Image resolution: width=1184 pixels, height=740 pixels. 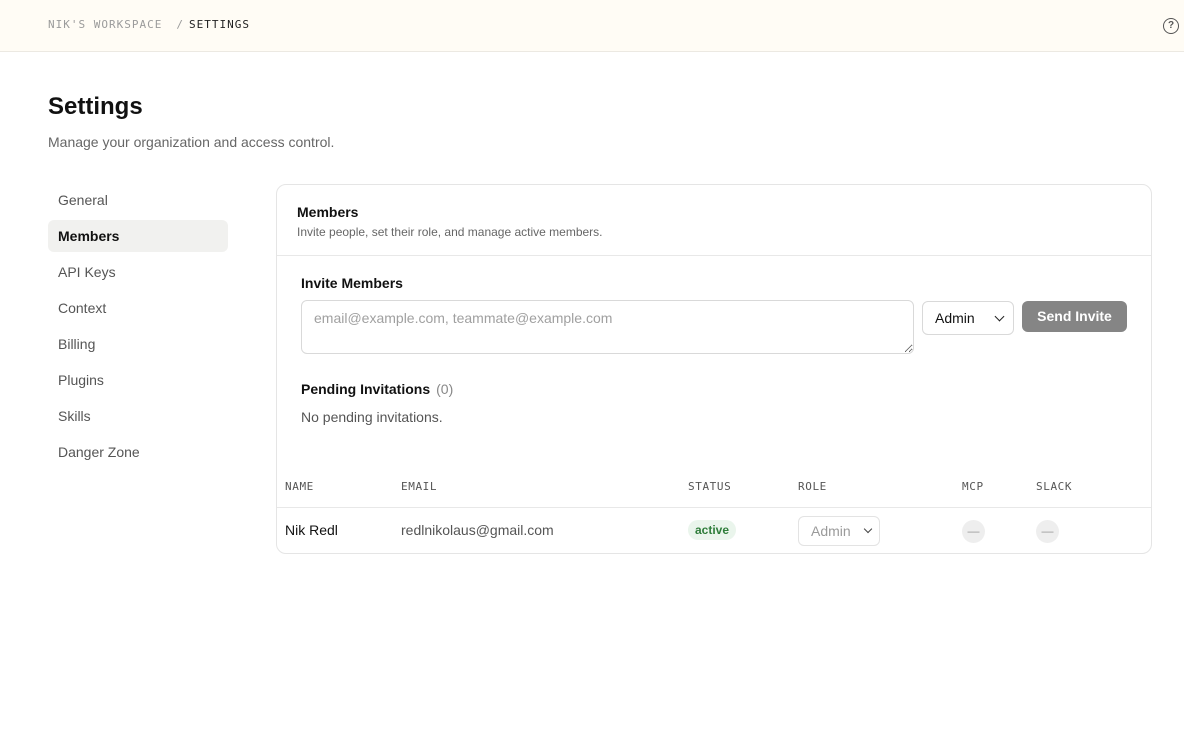 I want to click on sidebar-item-skills: Skills, so click(x=138, y=416).